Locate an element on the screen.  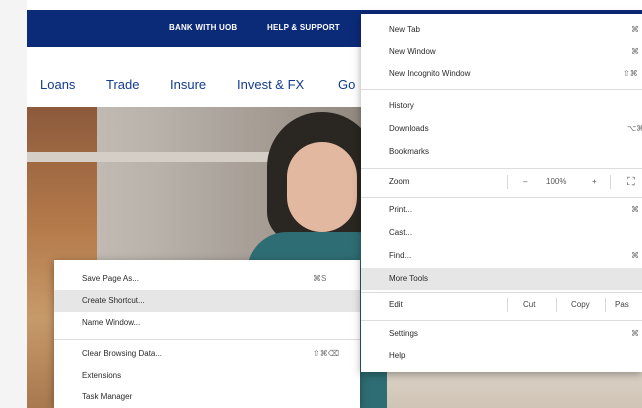
menu-item-bookmarks: Bookmarks is located at coordinates (501, 152).